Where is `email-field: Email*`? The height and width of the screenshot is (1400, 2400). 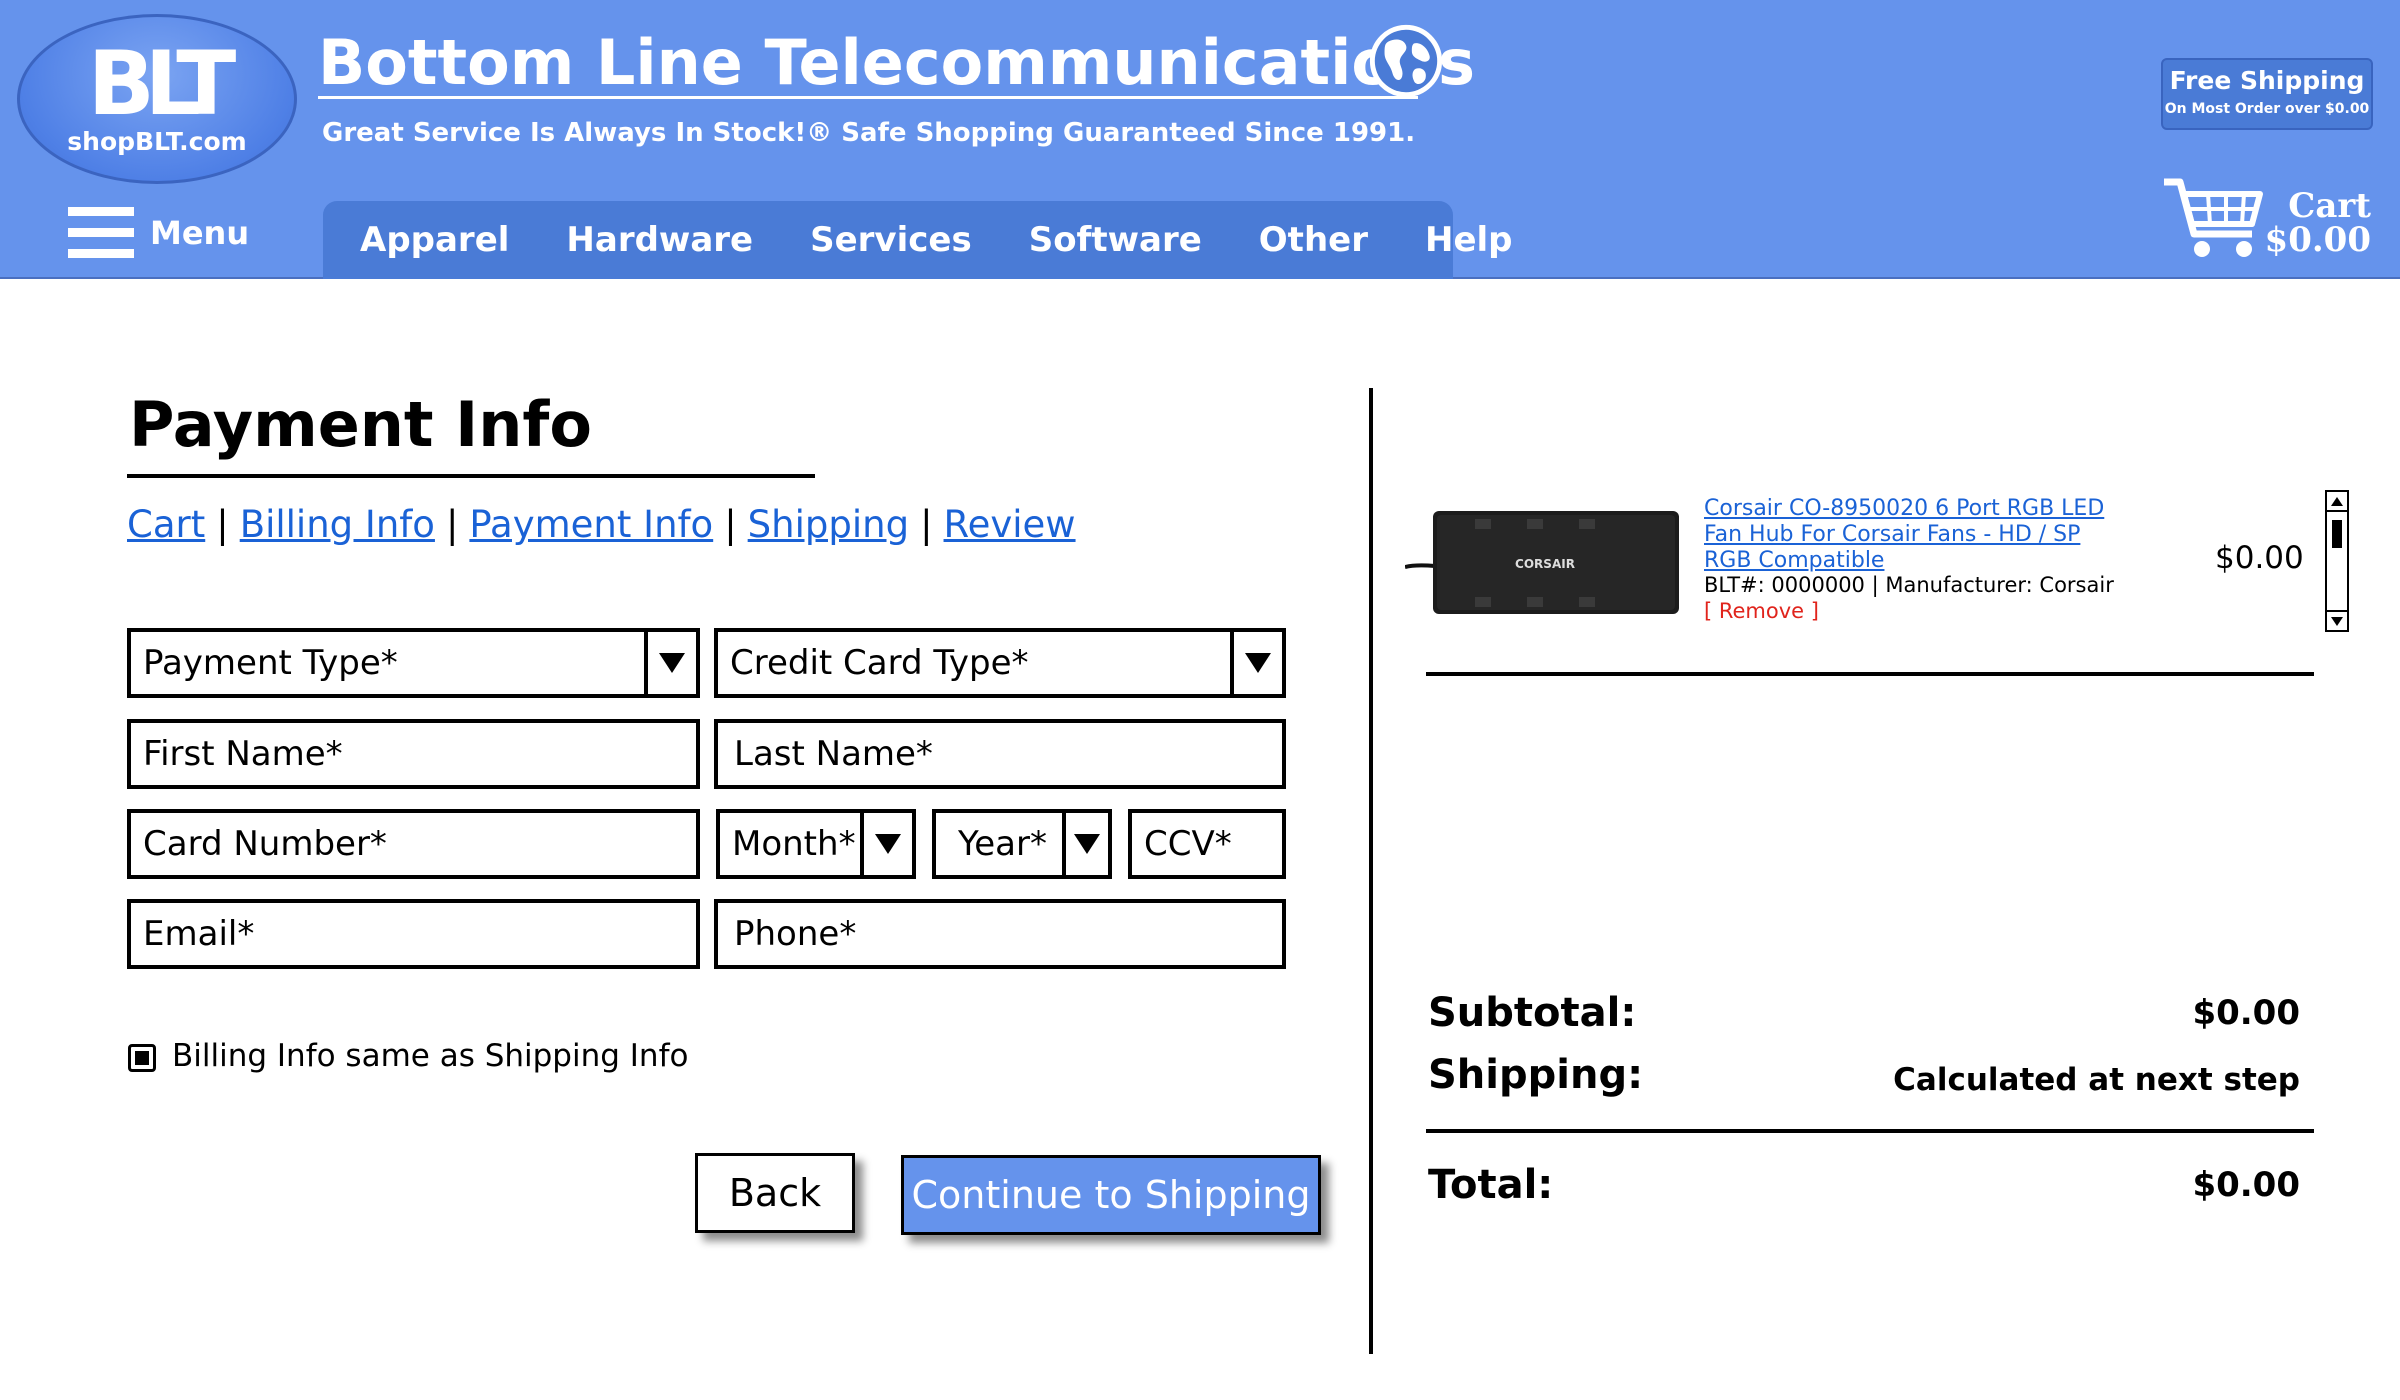
email-field: Email* is located at coordinates (413, 934).